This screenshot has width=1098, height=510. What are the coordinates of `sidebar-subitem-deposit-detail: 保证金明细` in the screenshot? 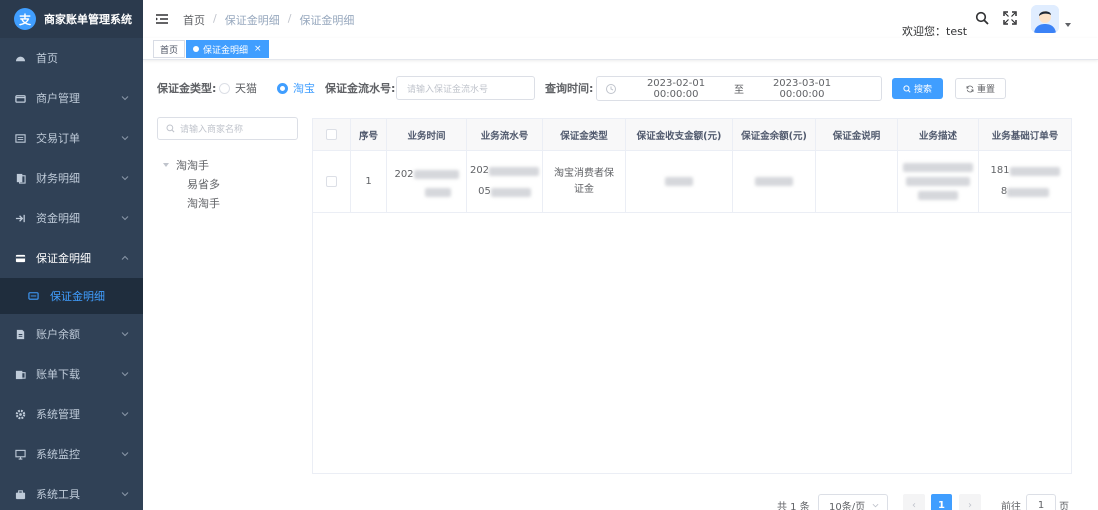 It's located at (71, 296).